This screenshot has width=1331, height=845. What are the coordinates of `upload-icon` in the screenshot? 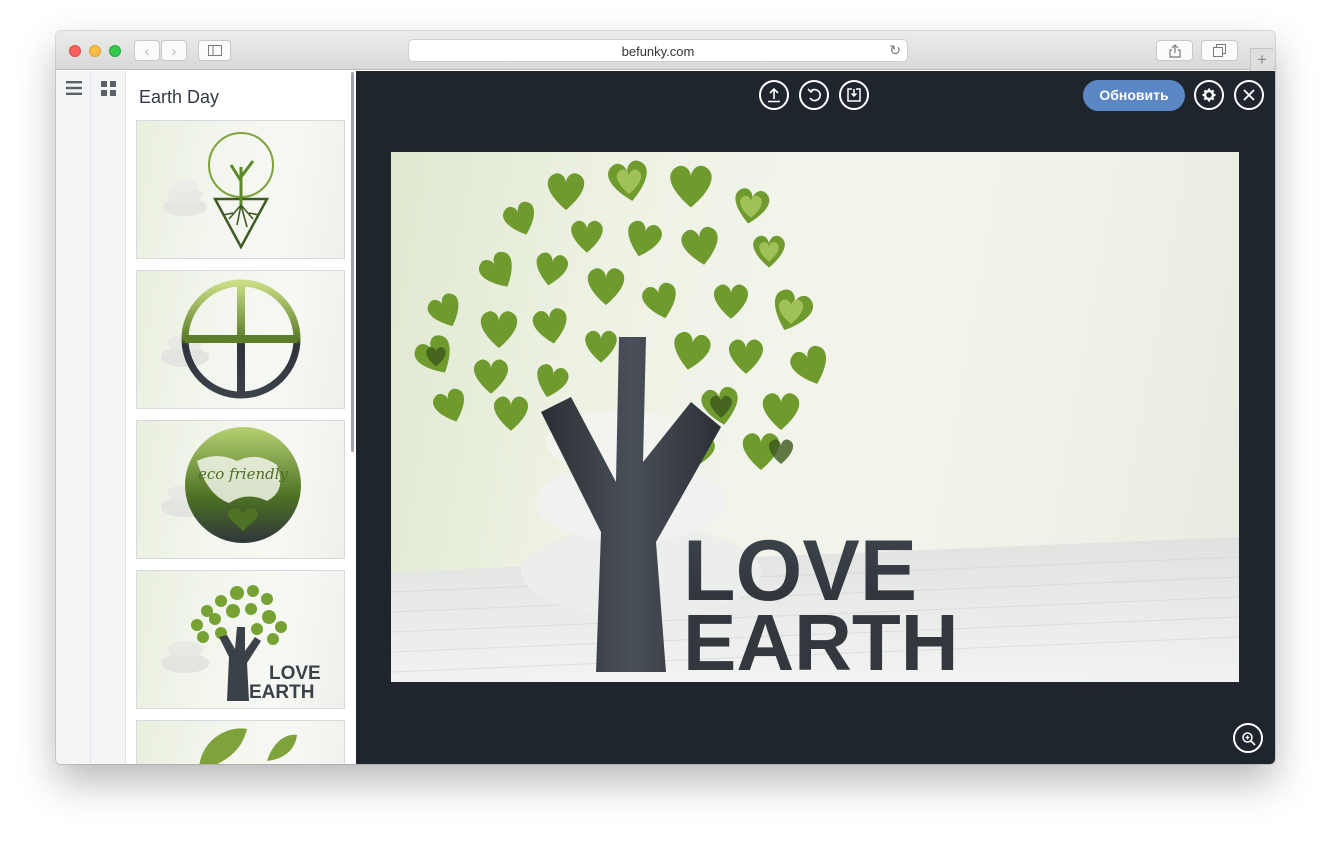 It's located at (774, 95).